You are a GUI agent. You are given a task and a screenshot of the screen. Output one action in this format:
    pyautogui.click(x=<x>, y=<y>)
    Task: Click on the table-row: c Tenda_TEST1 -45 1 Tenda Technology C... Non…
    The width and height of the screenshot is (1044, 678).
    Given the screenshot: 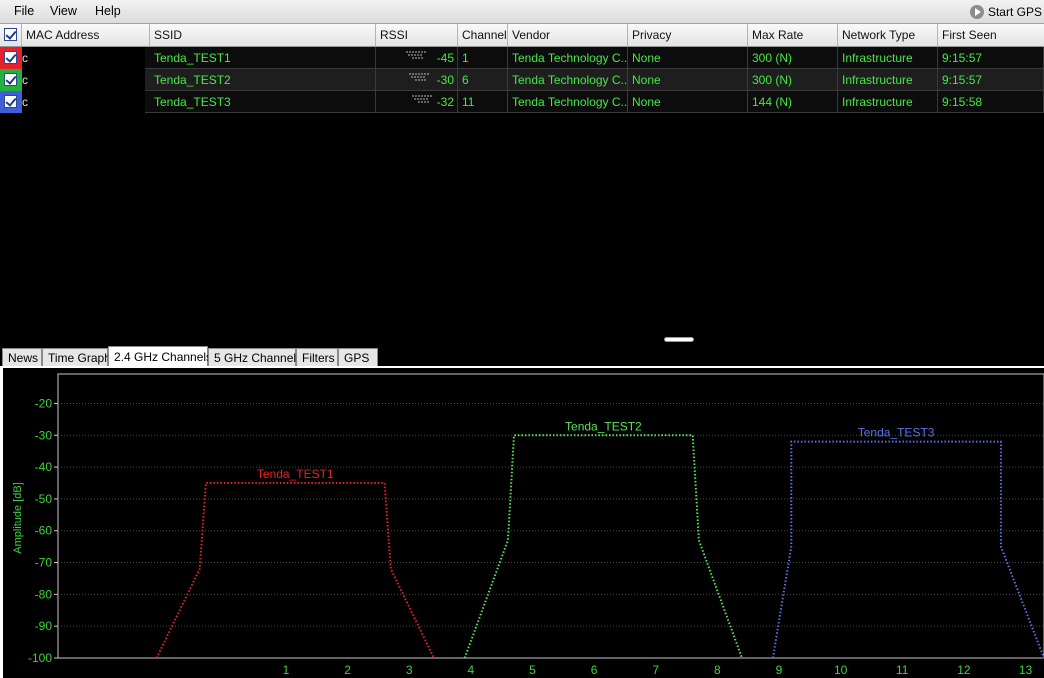 What is the action you would take?
    pyautogui.click(x=522, y=58)
    